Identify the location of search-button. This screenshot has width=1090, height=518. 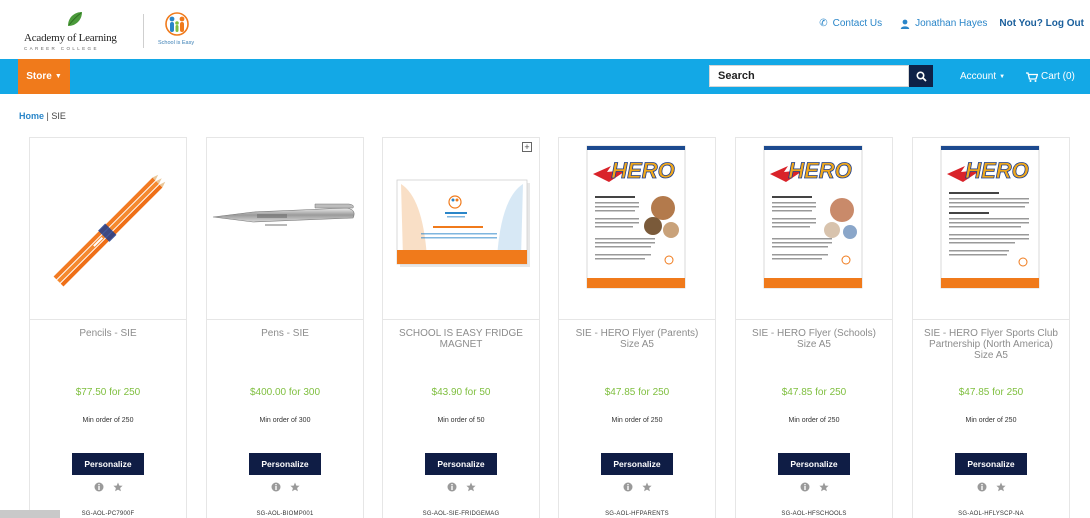
(921, 76).